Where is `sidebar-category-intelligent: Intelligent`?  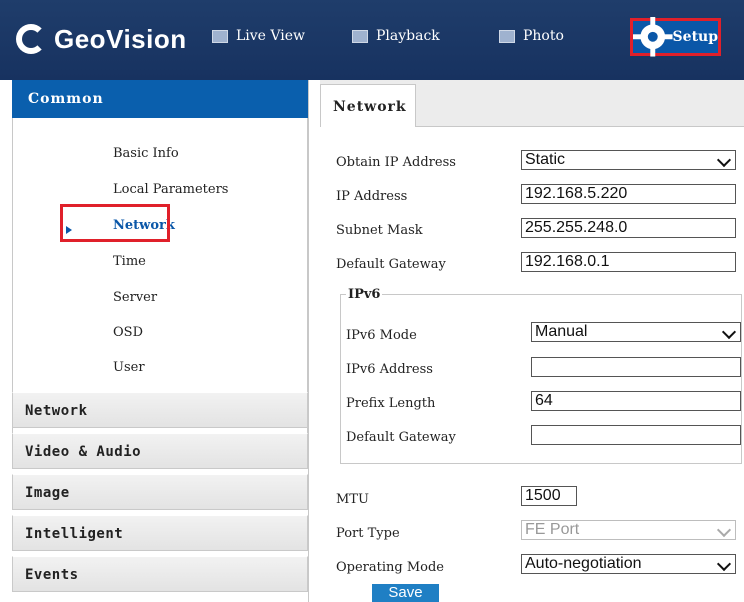 sidebar-category-intelligent: Intelligent is located at coordinates (160, 533).